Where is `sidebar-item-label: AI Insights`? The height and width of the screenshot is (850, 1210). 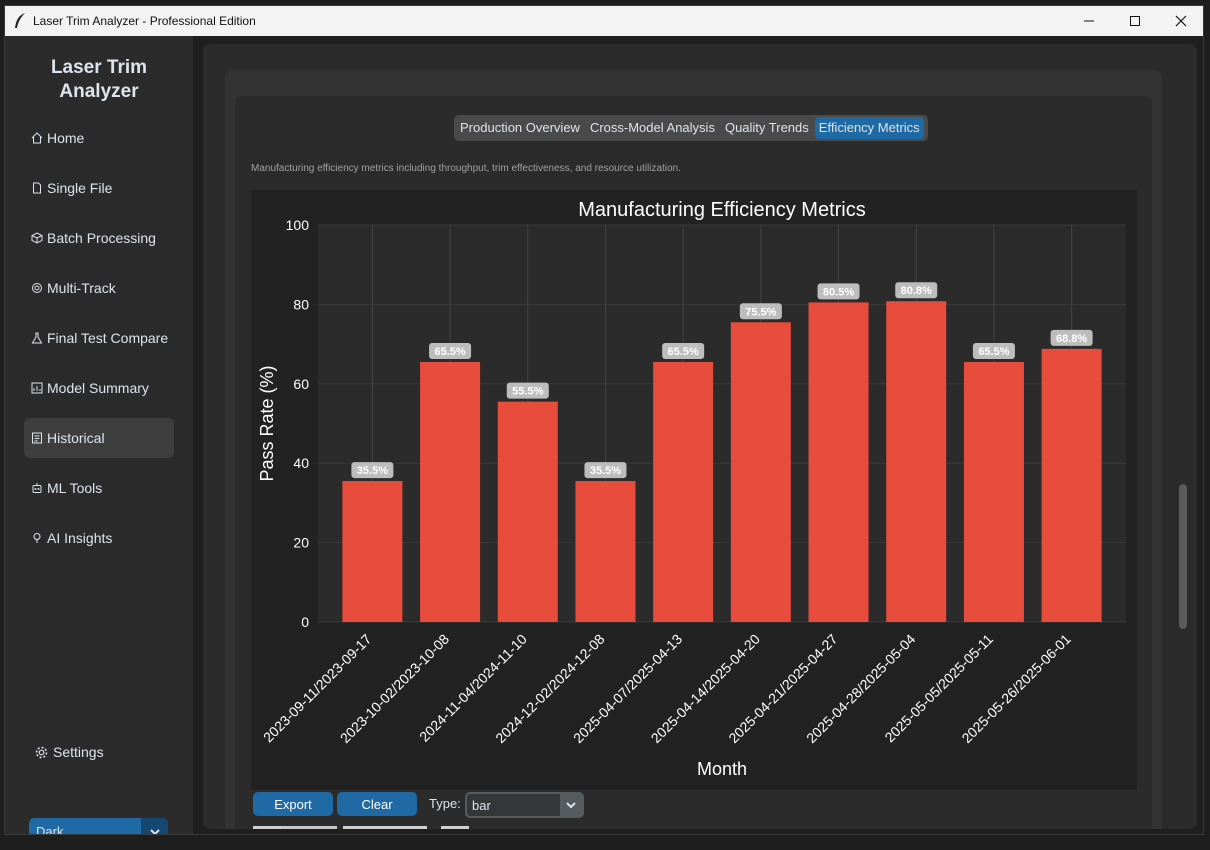 sidebar-item-label: AI Insights is located at coordinates (80, 538).